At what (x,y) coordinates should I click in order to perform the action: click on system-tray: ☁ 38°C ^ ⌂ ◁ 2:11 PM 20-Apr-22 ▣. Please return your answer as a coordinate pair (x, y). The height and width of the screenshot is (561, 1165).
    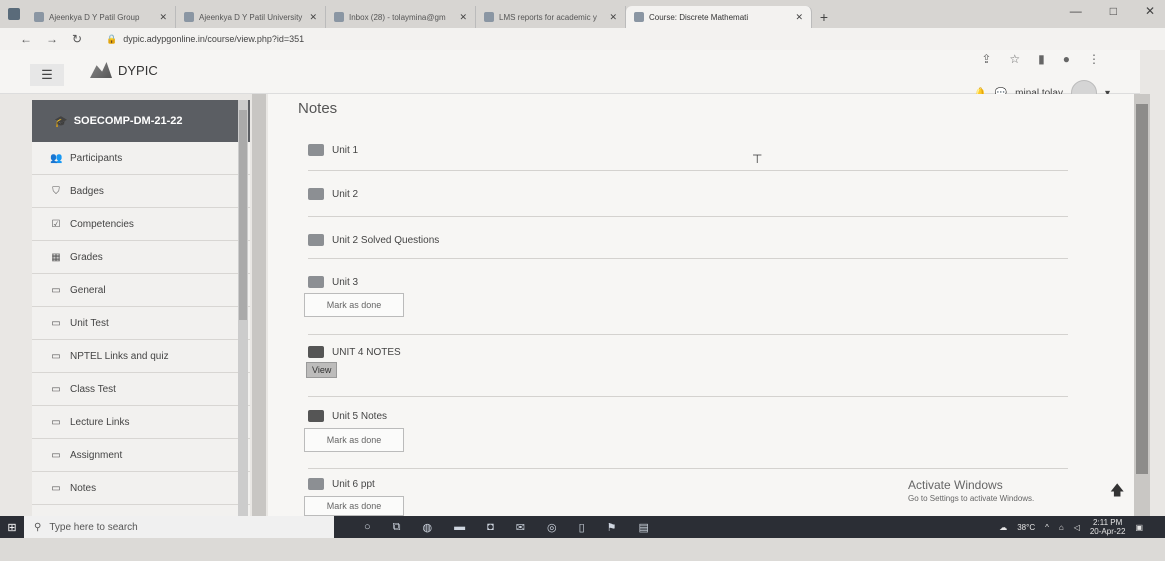
    Looking at the image, I should click on (1071, 527).